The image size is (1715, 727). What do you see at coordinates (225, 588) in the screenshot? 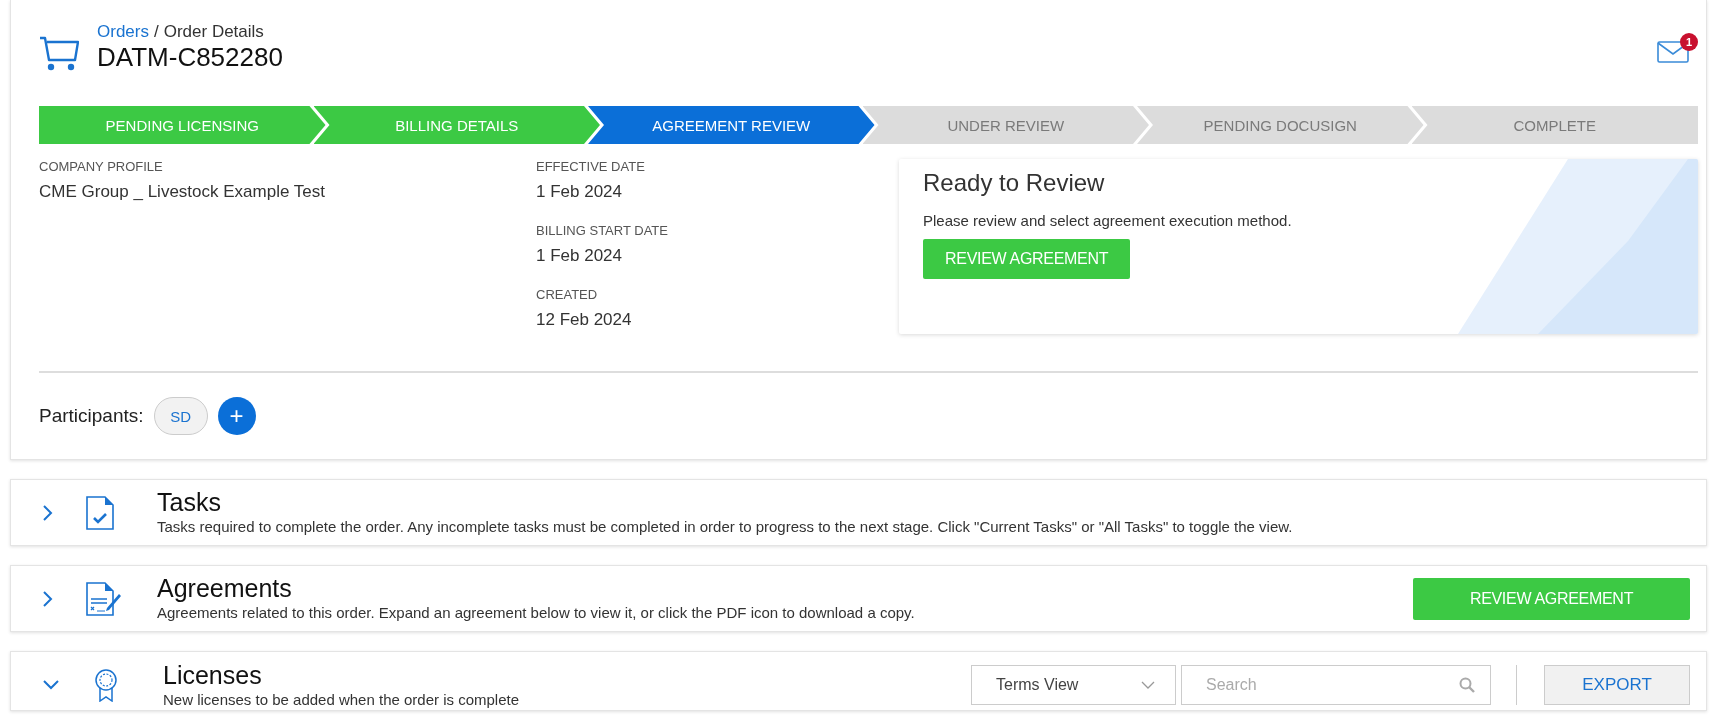
I see `section-title: Agreements` at bounding box center [225, 588].